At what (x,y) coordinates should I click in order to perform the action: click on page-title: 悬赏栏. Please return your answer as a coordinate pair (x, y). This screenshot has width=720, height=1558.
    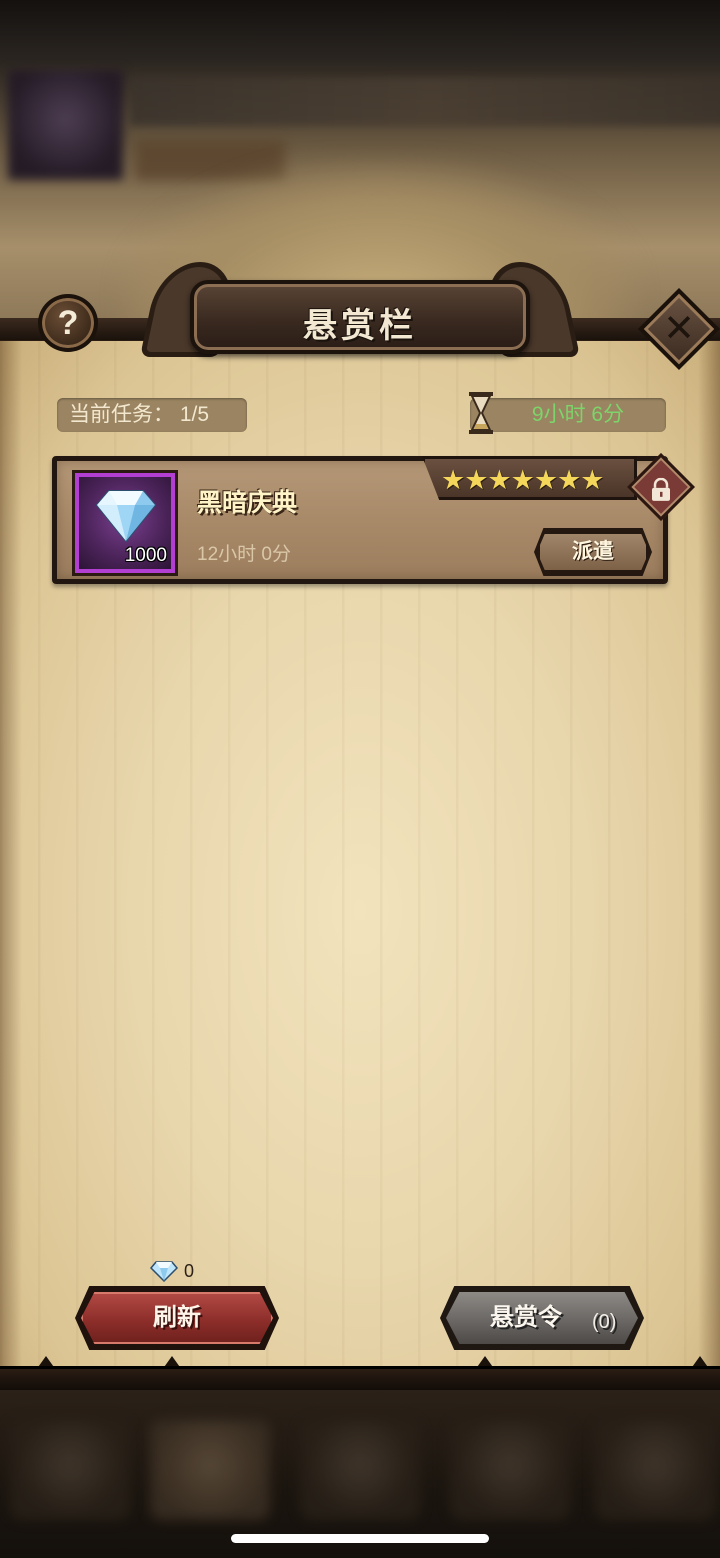
    Looking at the image, I should click on (360, 326).